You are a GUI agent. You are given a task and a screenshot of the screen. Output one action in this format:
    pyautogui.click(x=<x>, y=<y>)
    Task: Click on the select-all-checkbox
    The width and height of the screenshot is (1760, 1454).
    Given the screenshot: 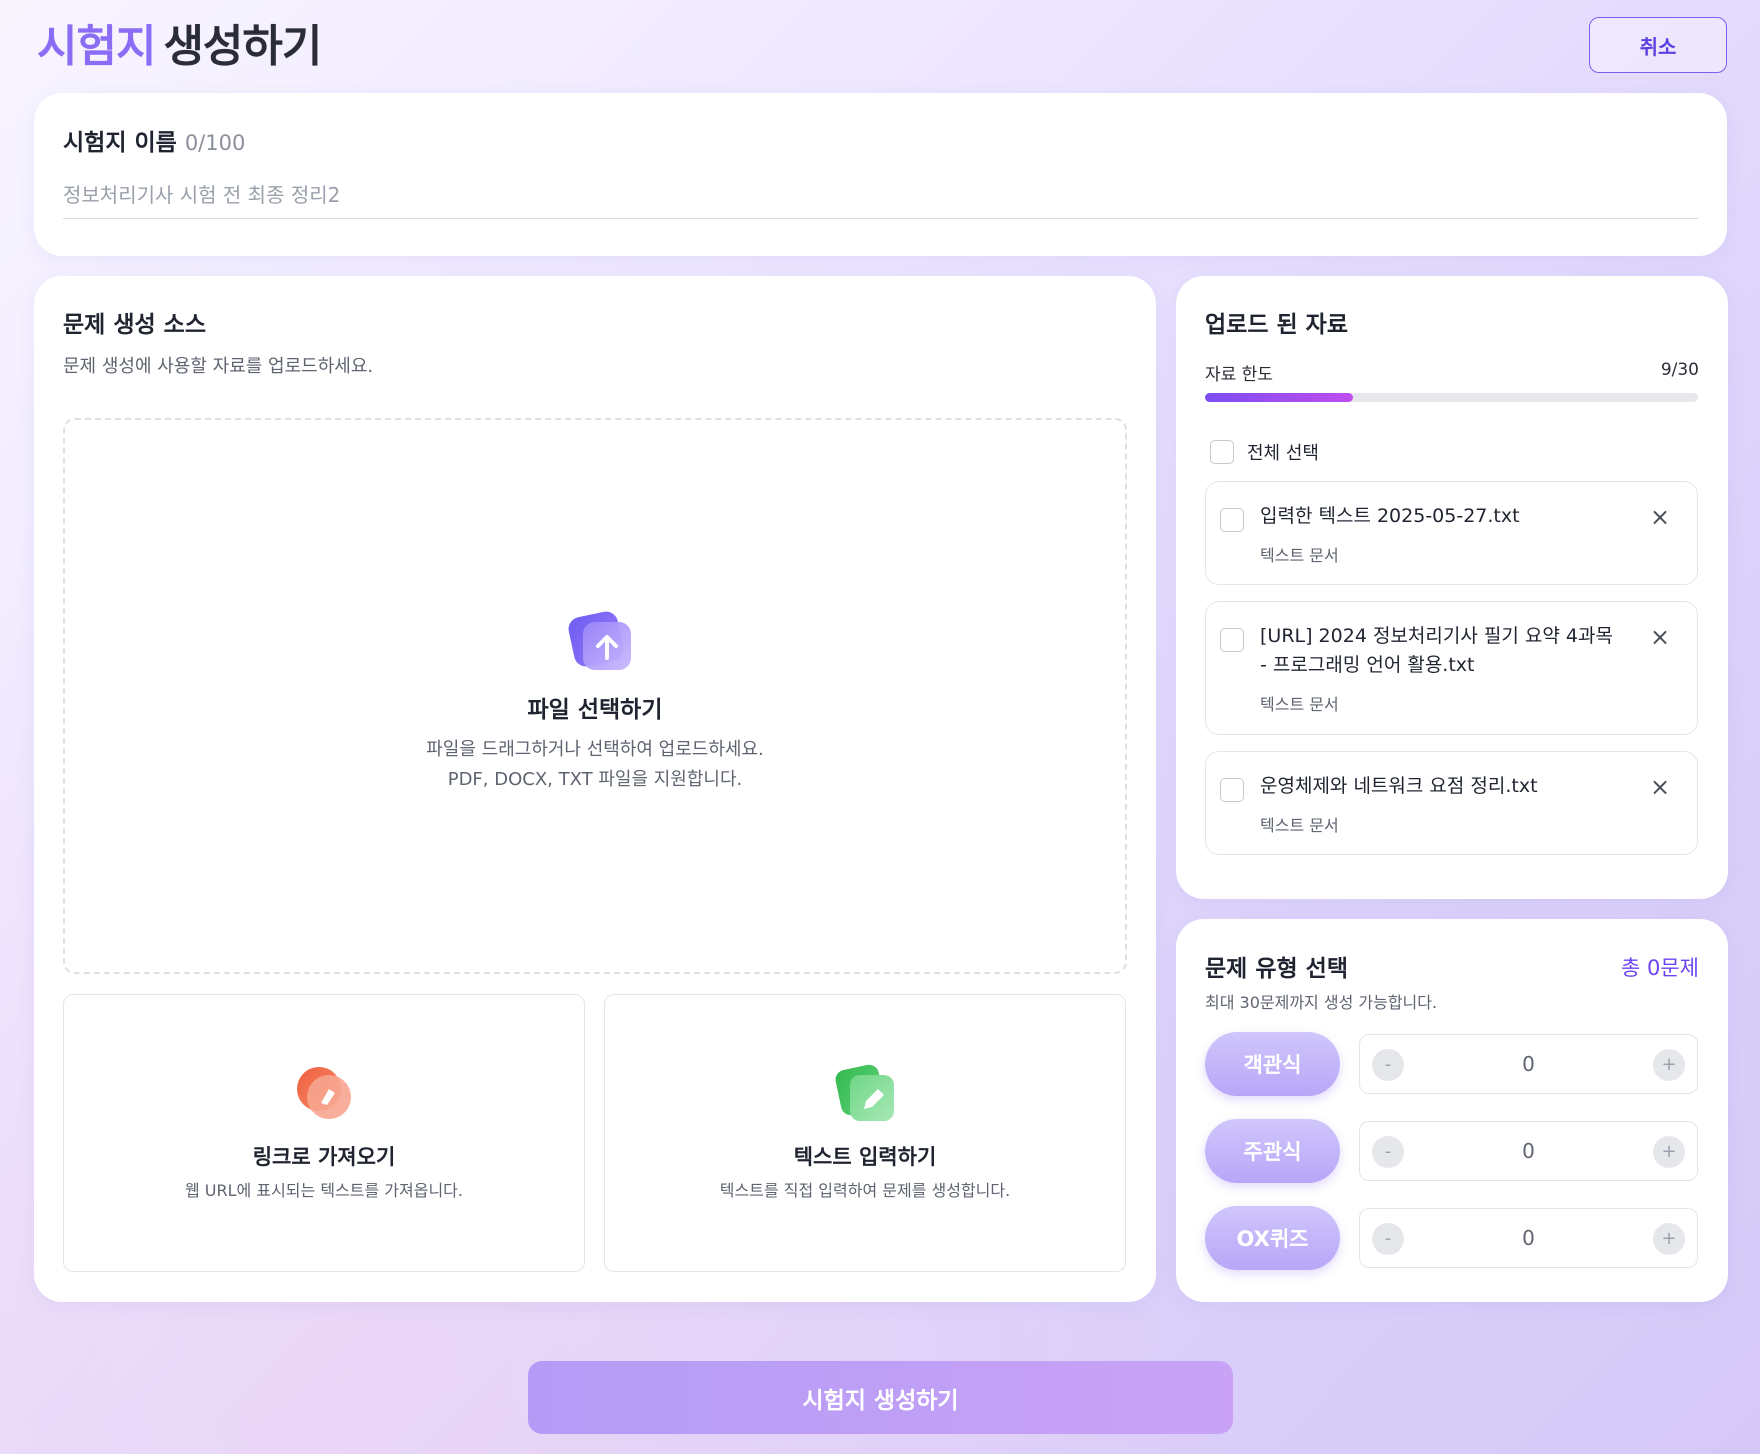 What is the action you would take?
    pyautogui.click(x=1222, y=452)
    